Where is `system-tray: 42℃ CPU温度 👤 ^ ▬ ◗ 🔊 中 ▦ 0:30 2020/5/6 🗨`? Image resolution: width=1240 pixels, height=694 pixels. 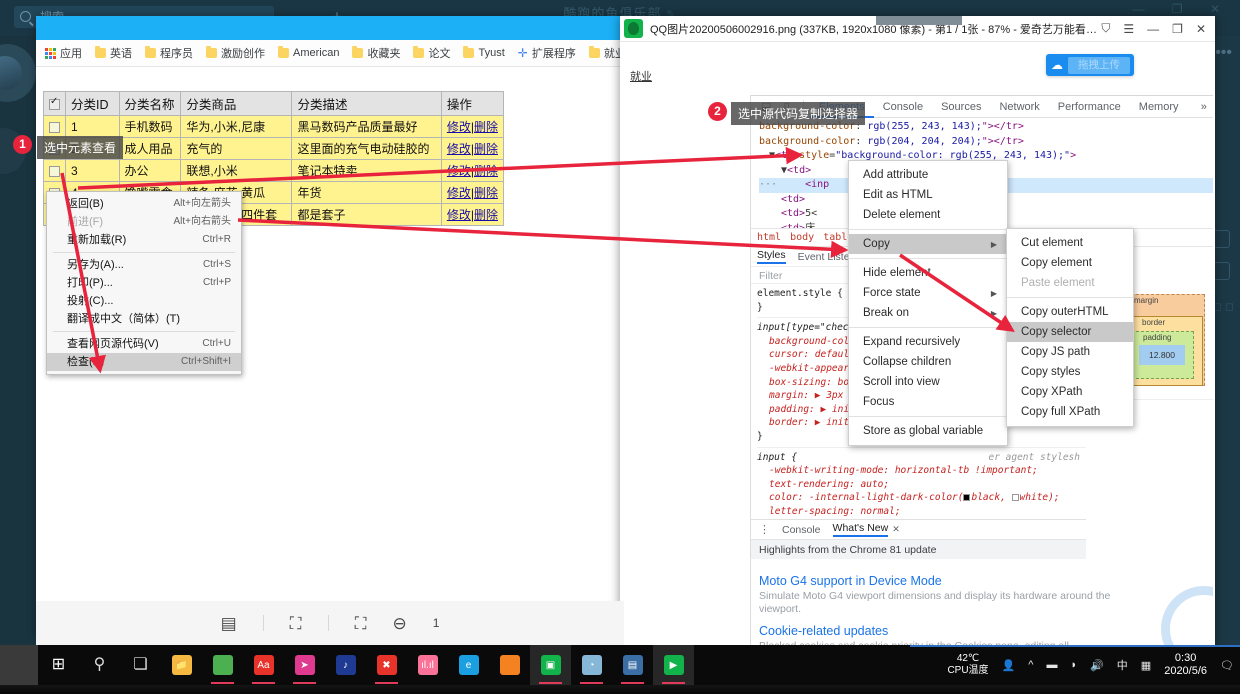 system-tray: 42℃ CPU温度 👤 ^ ▬ ◗ 🔊 中 ▦ 0:30 2020/5/6 🗨 is located at coordinates (1093, 665).